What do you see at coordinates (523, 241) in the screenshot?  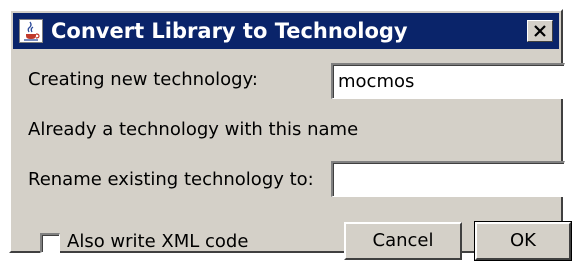 I see `ok-button: OK` at bounding box center [523, 241].